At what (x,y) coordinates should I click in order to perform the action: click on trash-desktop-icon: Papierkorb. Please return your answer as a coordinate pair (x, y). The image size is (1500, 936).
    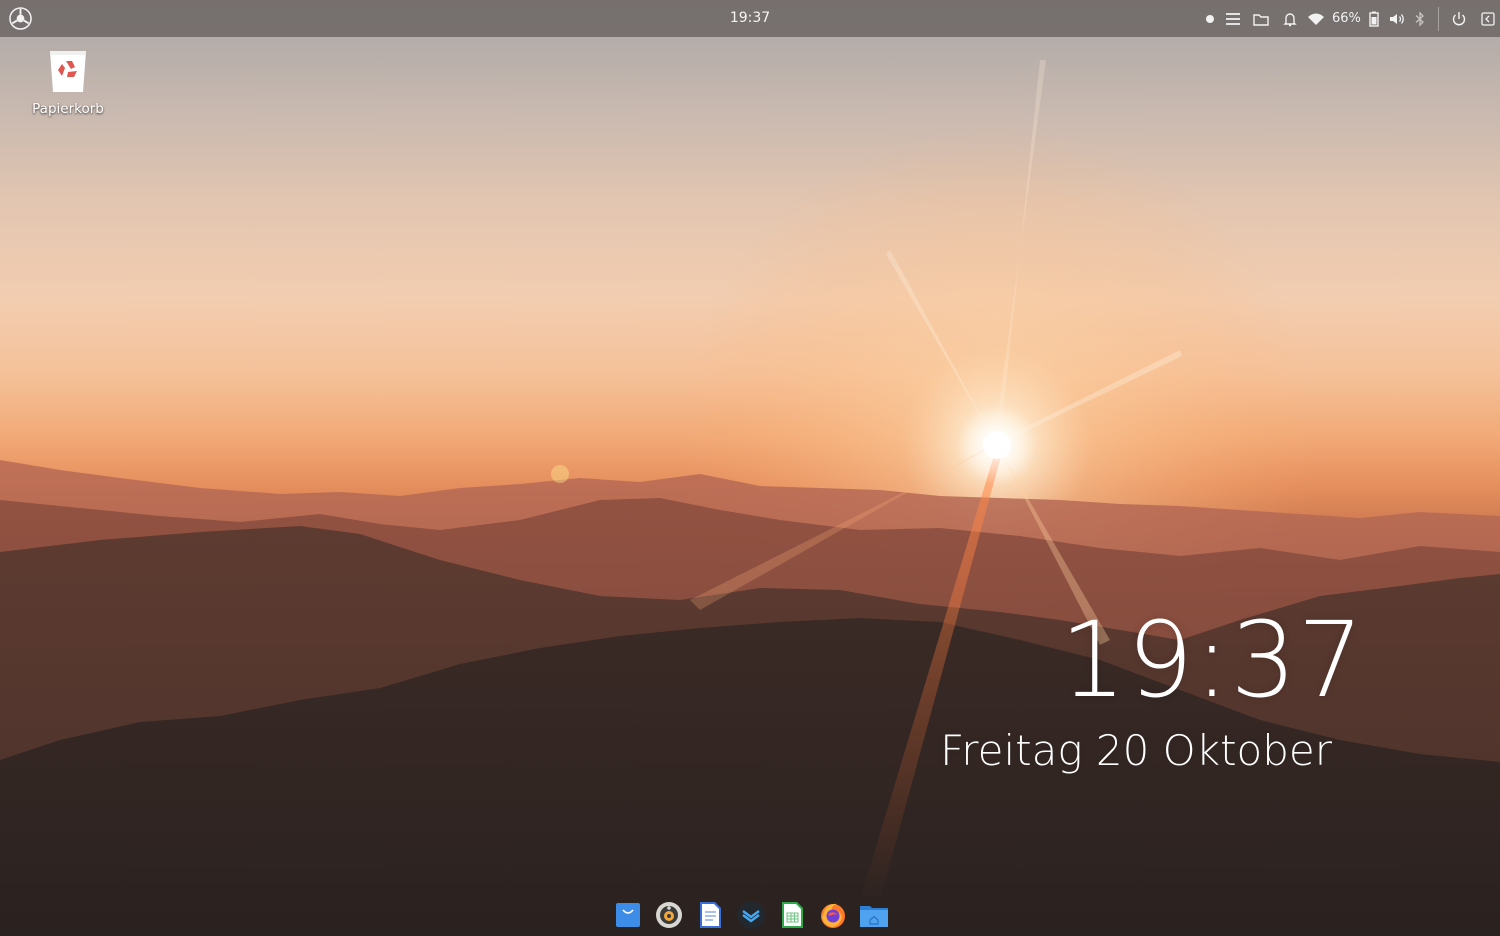
    Looking at the image, I should click on (68, 86).